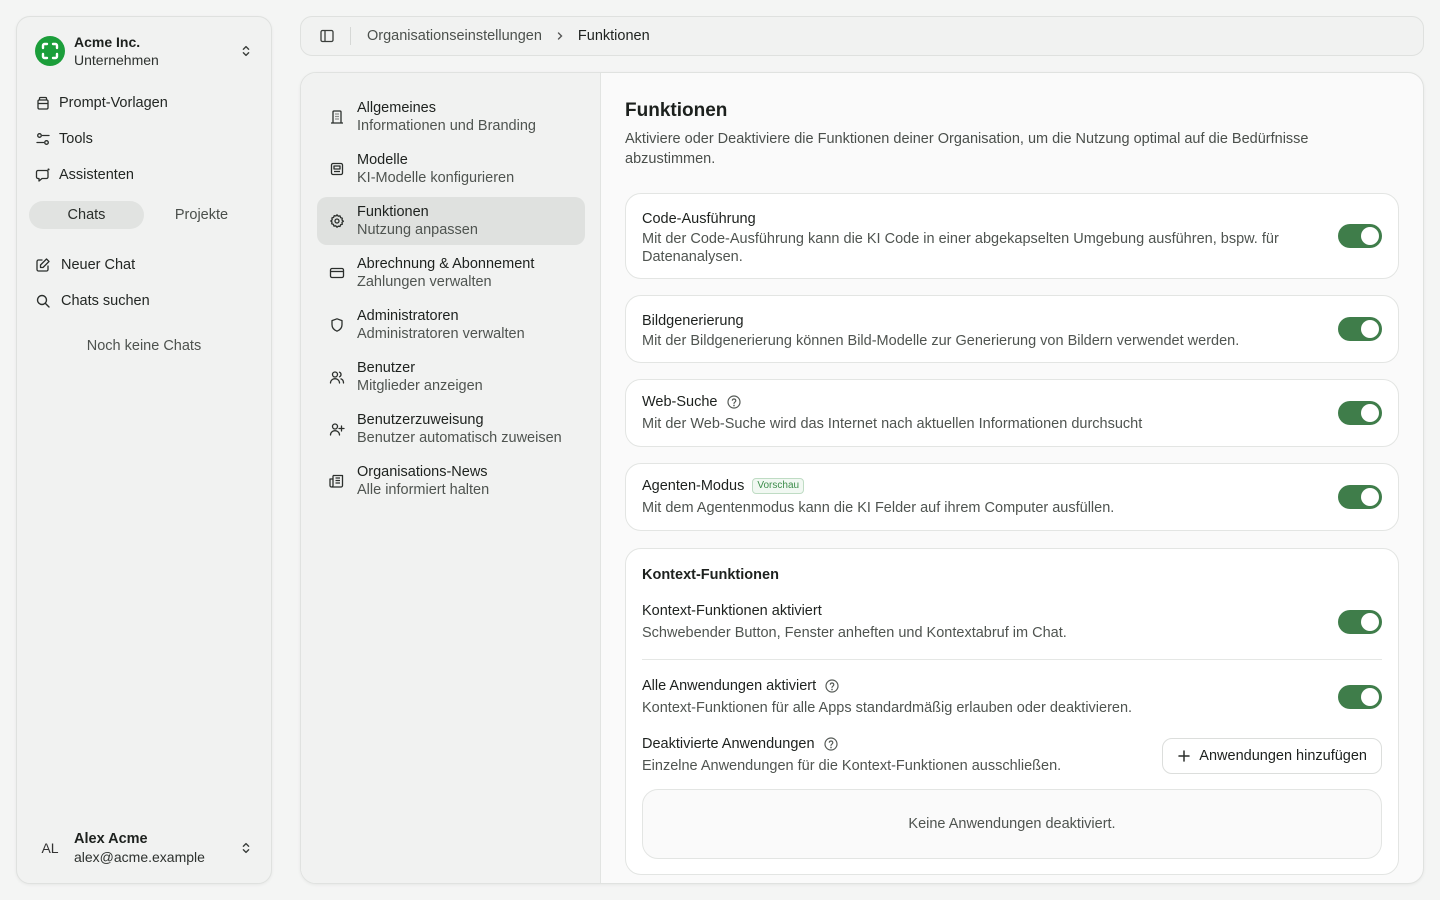 The width and height of the screenshot is (1440, 900). I want to click on settings-item-title: Administratoren, so click(408, 315).